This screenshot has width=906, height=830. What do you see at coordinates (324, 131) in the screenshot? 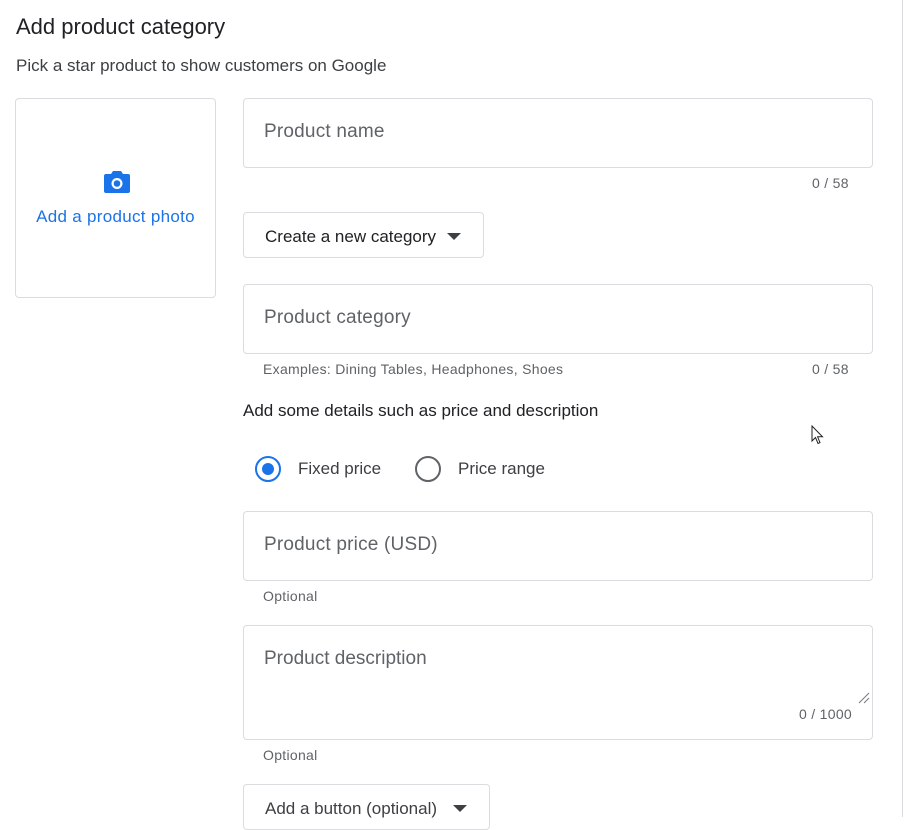
I see `product-name-placeholder: Product name` at bounding box center [324, 131].